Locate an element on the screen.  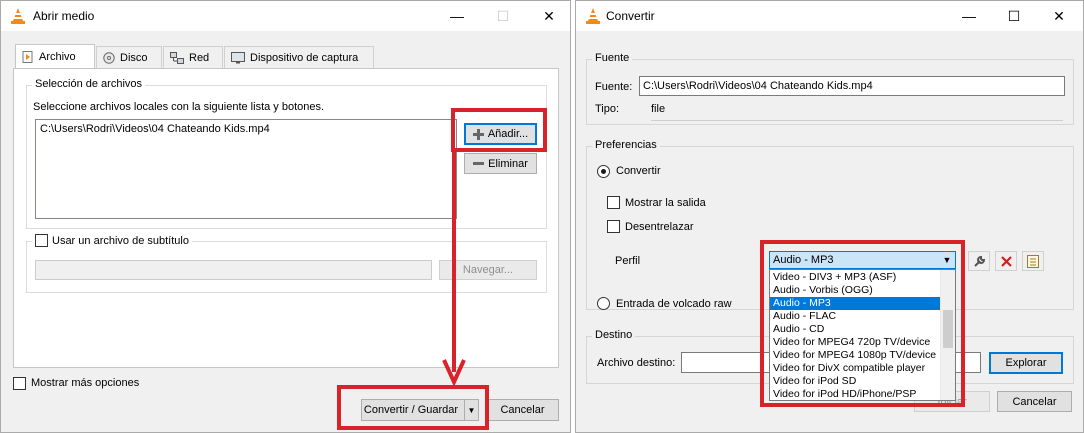
subtitle-checkbox is located at coordinates (41, 240).